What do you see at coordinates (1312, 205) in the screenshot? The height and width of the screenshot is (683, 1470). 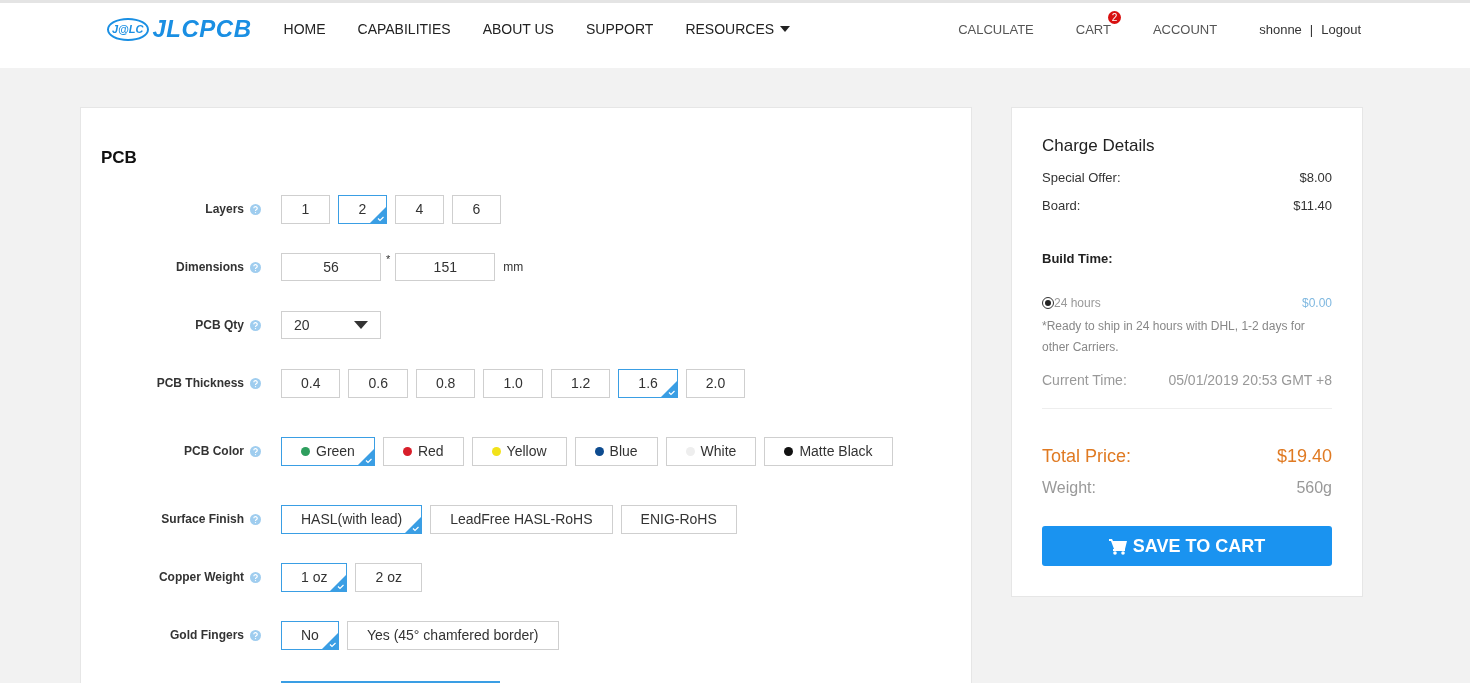 I see `price-value: $11.40` at bounding box center [1312, 205].